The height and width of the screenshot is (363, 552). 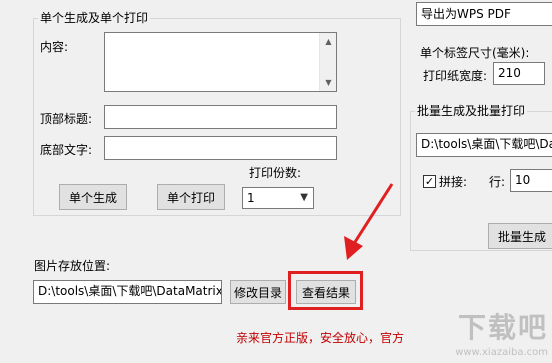 What do you see at coordinates (220, 148) in the screenshot?
I see `bottom-text-input` at bounding box center [220, 148].